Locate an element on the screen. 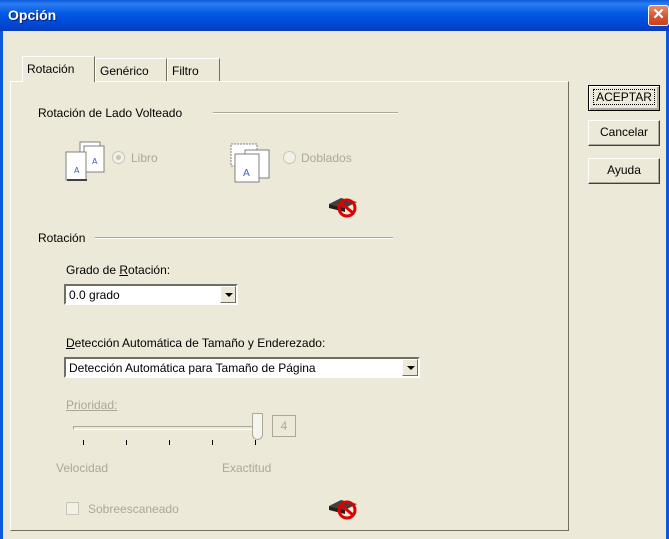  help-button: Ayuda is located at coordinates (624, 171).